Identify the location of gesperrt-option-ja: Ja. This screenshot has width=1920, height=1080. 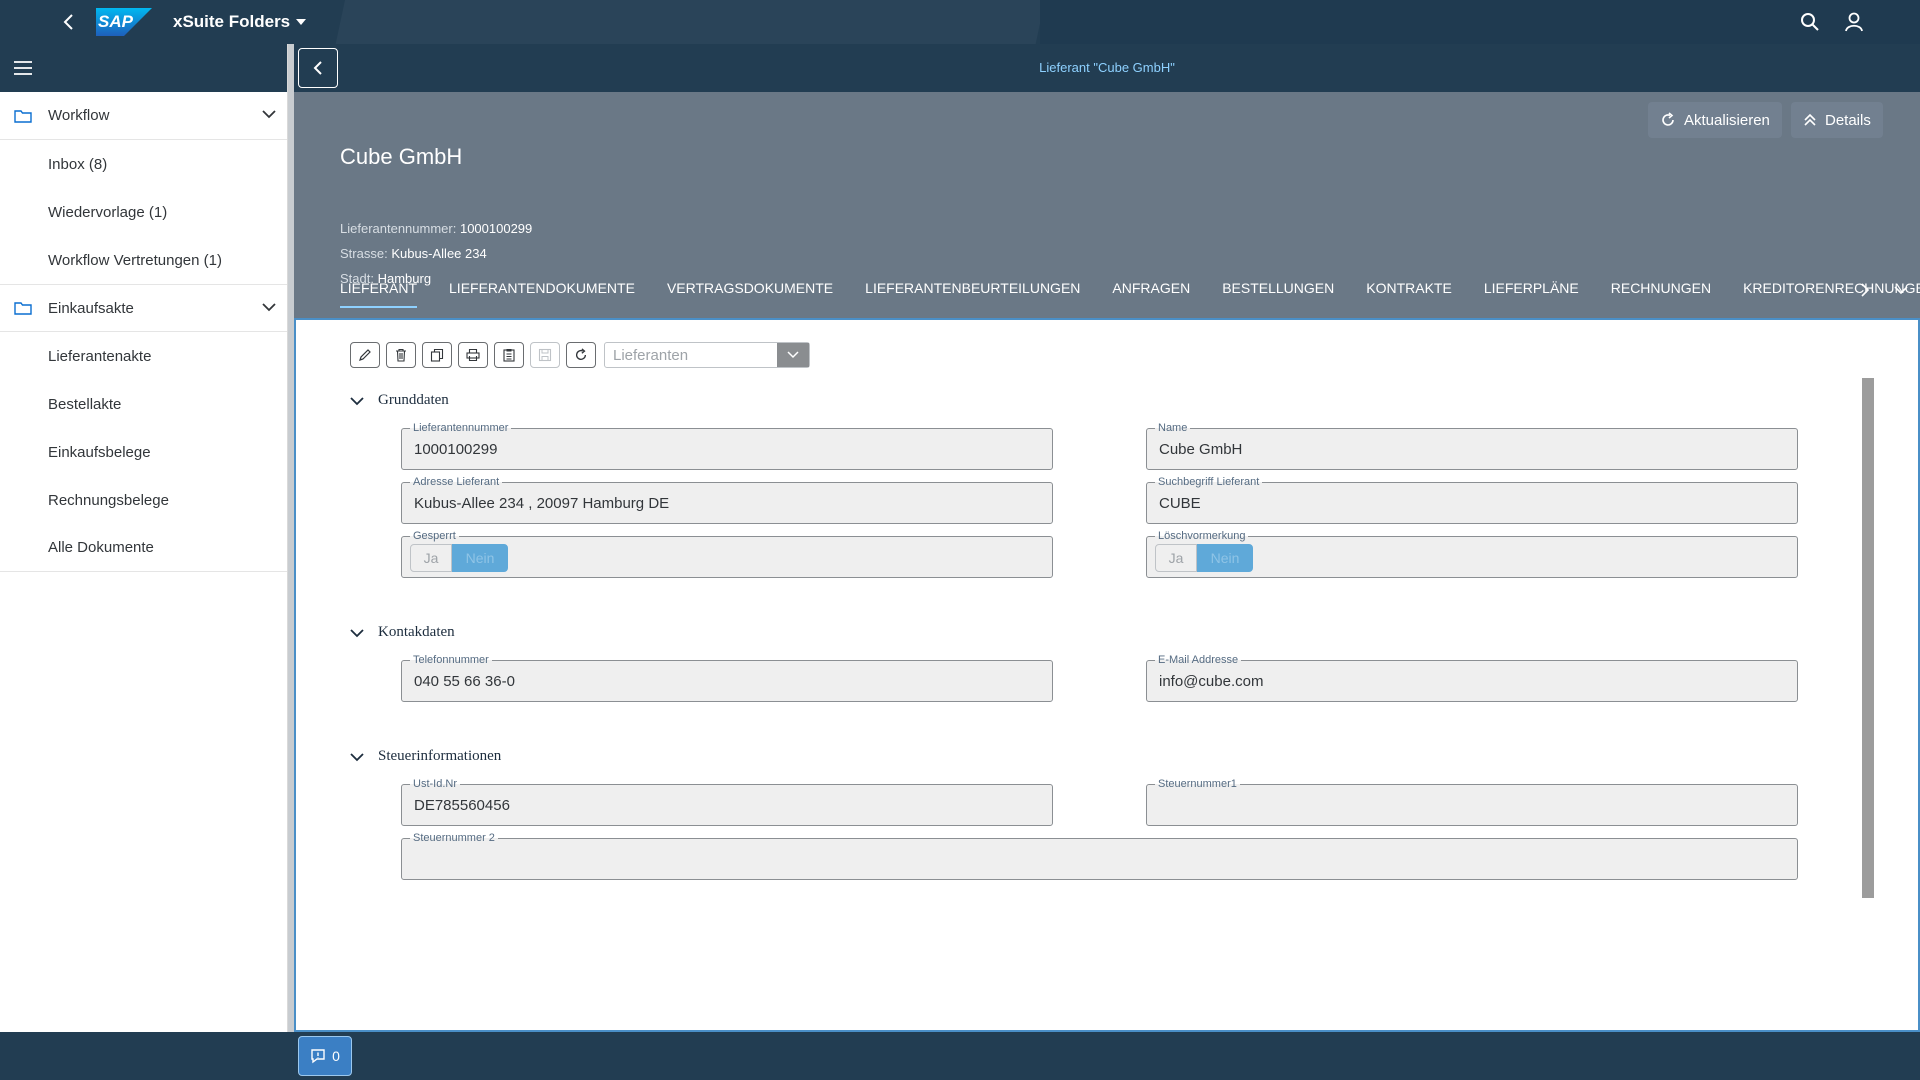
(431, 558).